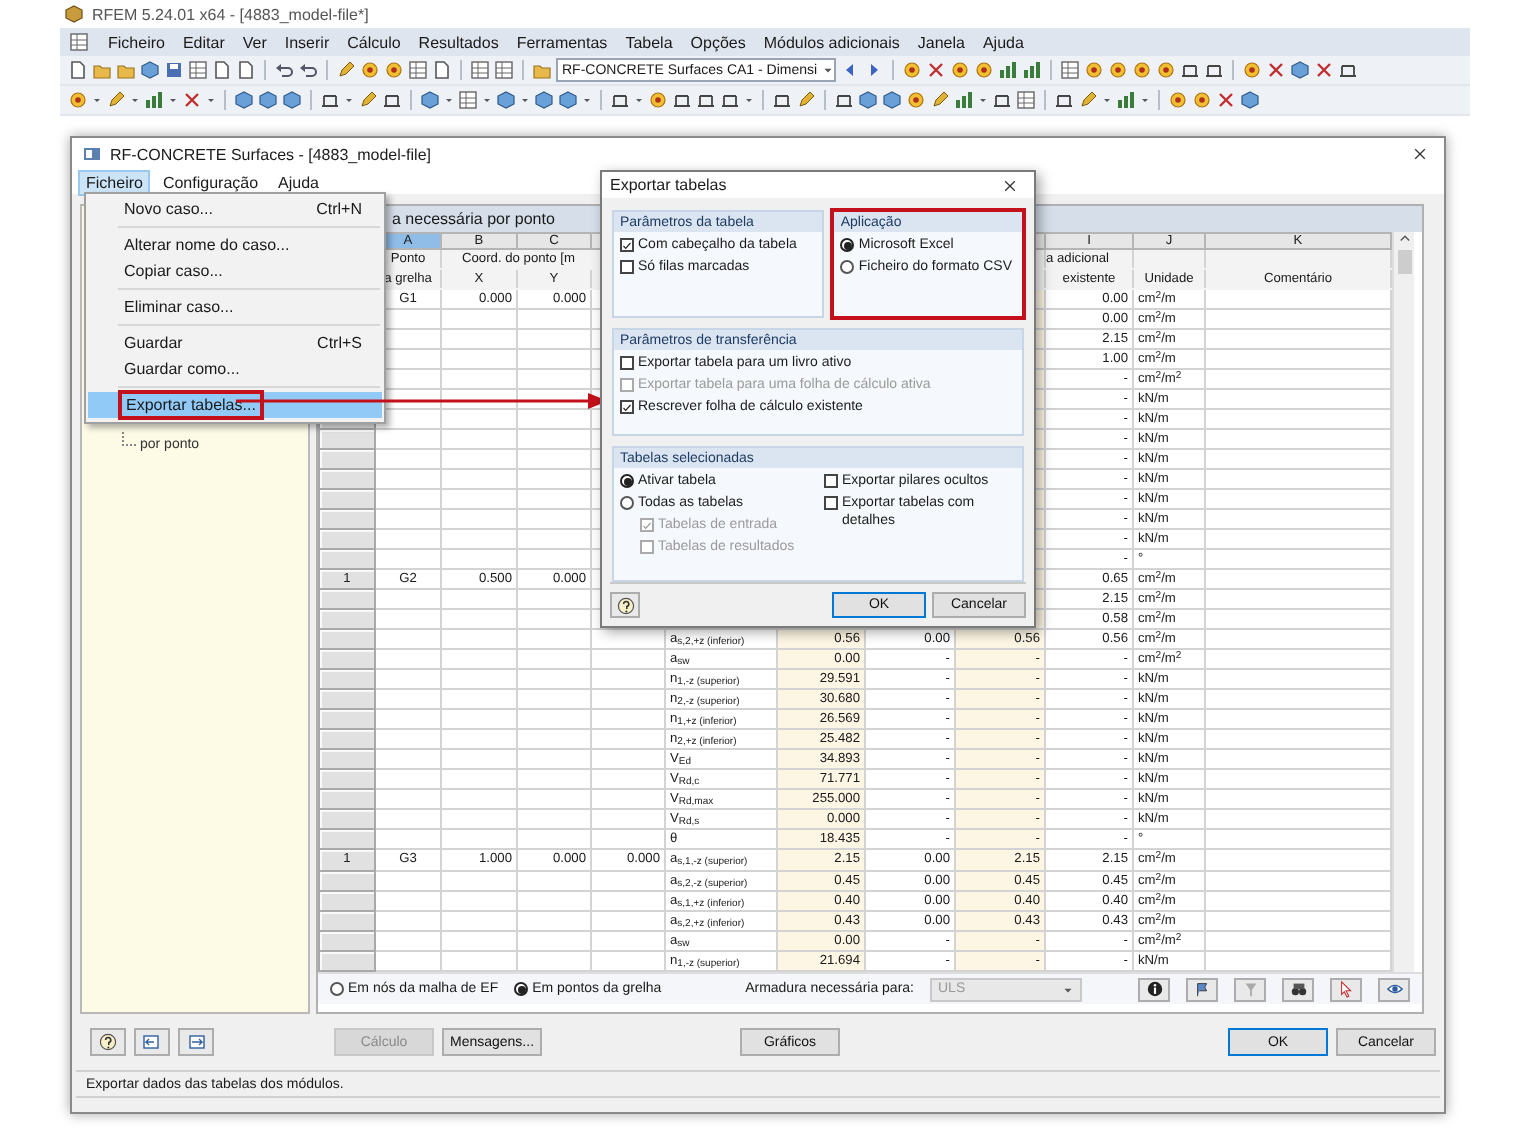 This screenshot has height=1140, width=1520. I want to click on eye-icon, so click(1394, 989).